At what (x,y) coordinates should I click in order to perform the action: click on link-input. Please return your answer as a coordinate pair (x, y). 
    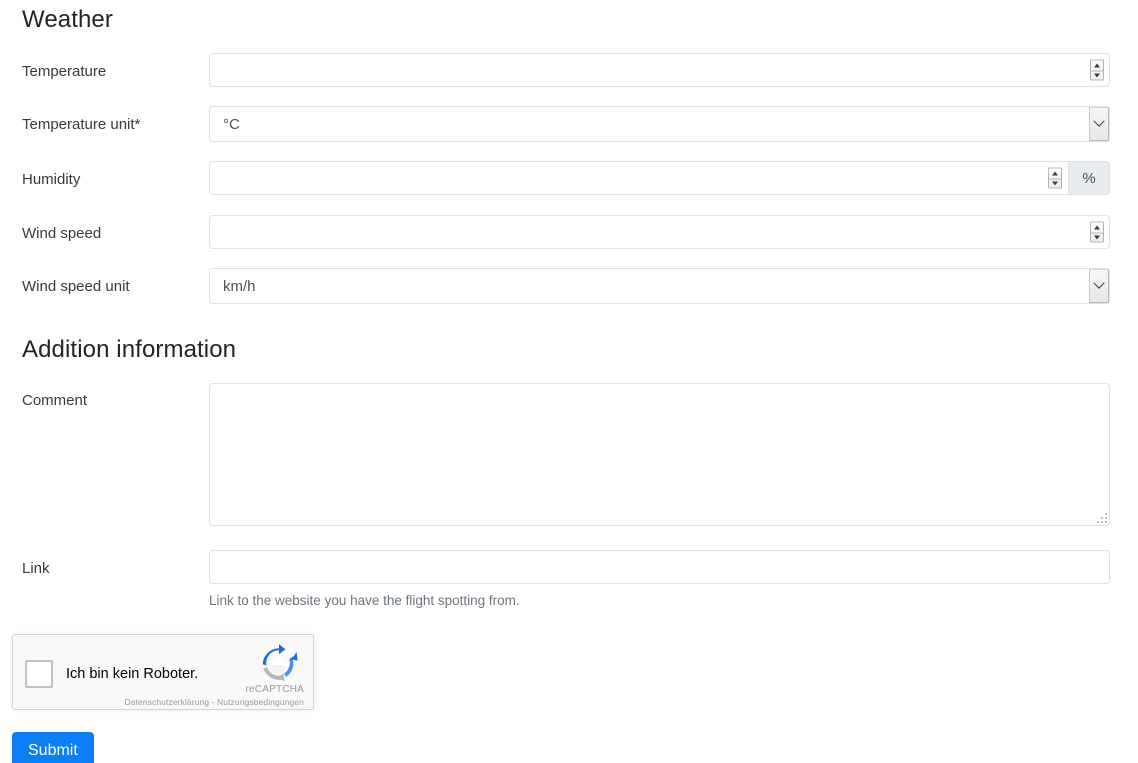
    Looking at the image, I should click on (659, 567).